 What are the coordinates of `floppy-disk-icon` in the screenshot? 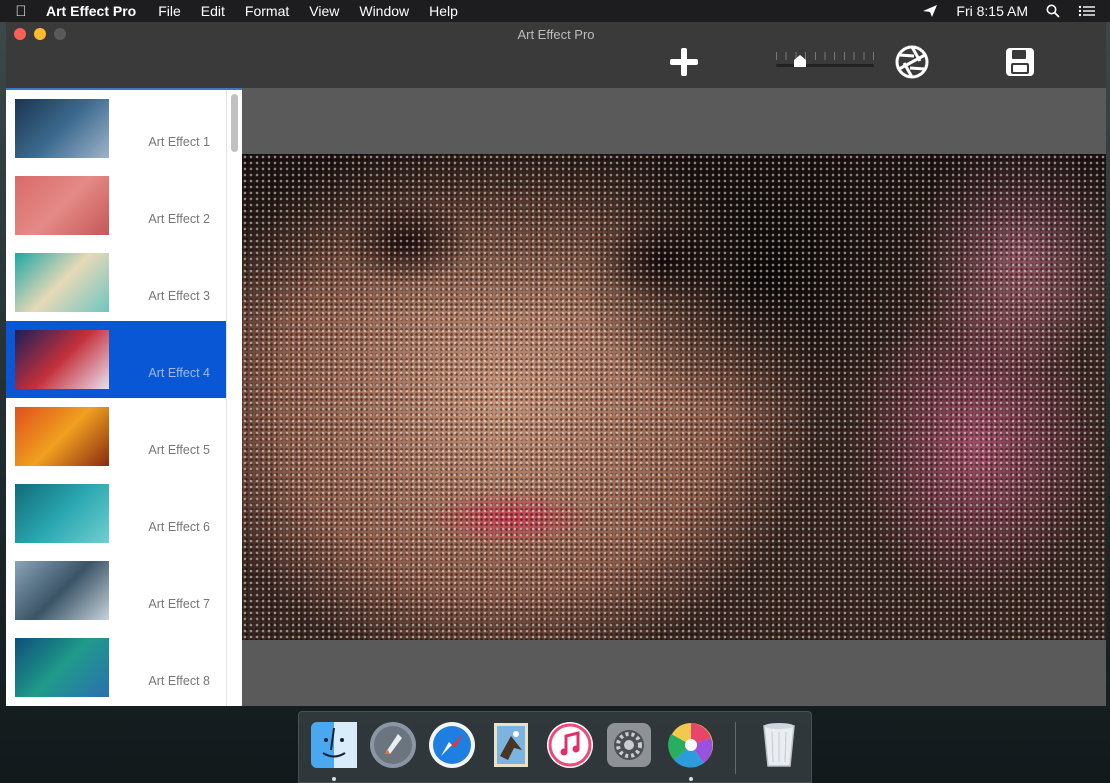 It's located at (1020, 62).